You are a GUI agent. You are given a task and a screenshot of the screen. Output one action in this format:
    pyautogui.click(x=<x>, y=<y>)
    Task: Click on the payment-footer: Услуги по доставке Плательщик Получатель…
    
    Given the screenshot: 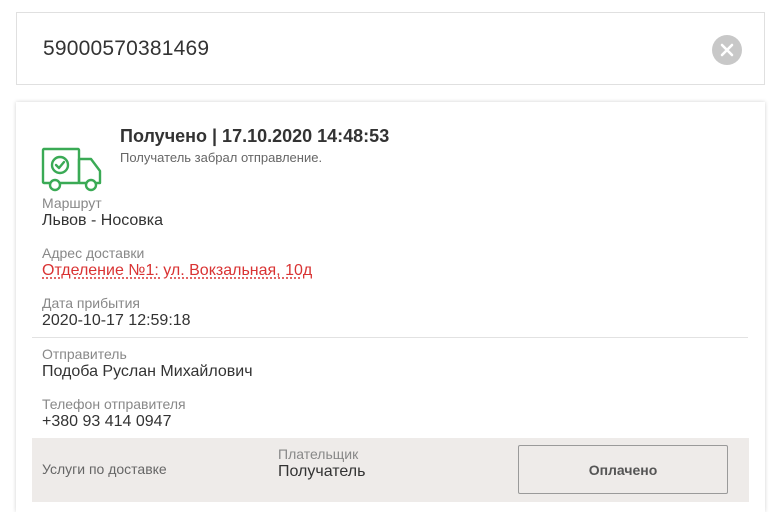 What is the action you would take?
    pyautogui.click(x=390, y=470)
    